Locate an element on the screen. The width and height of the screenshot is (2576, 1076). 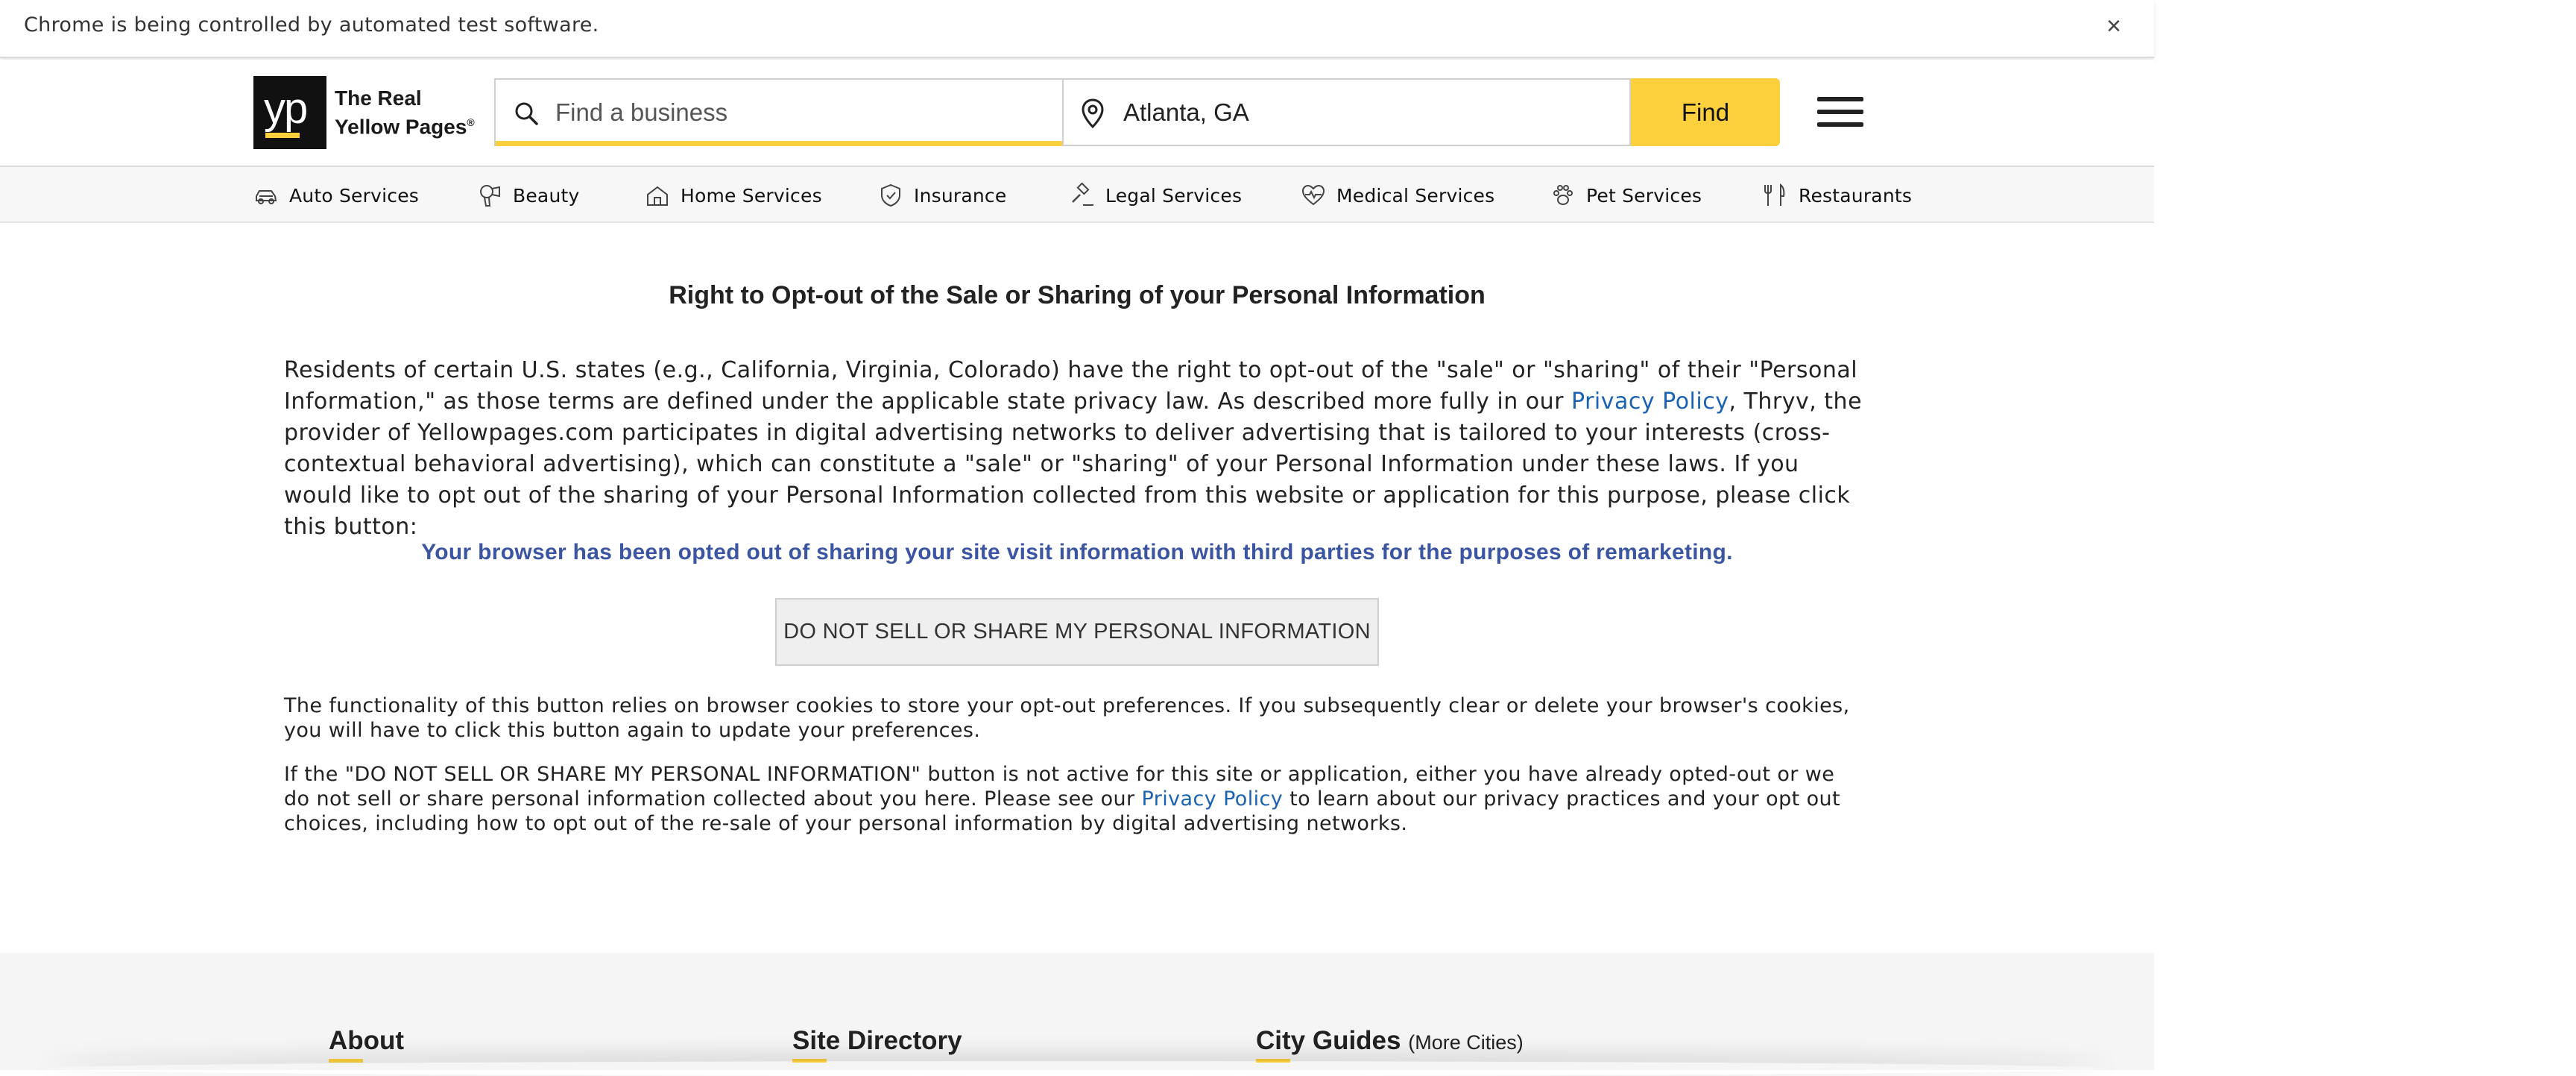
location-input is located at coordinates (1361, 112).